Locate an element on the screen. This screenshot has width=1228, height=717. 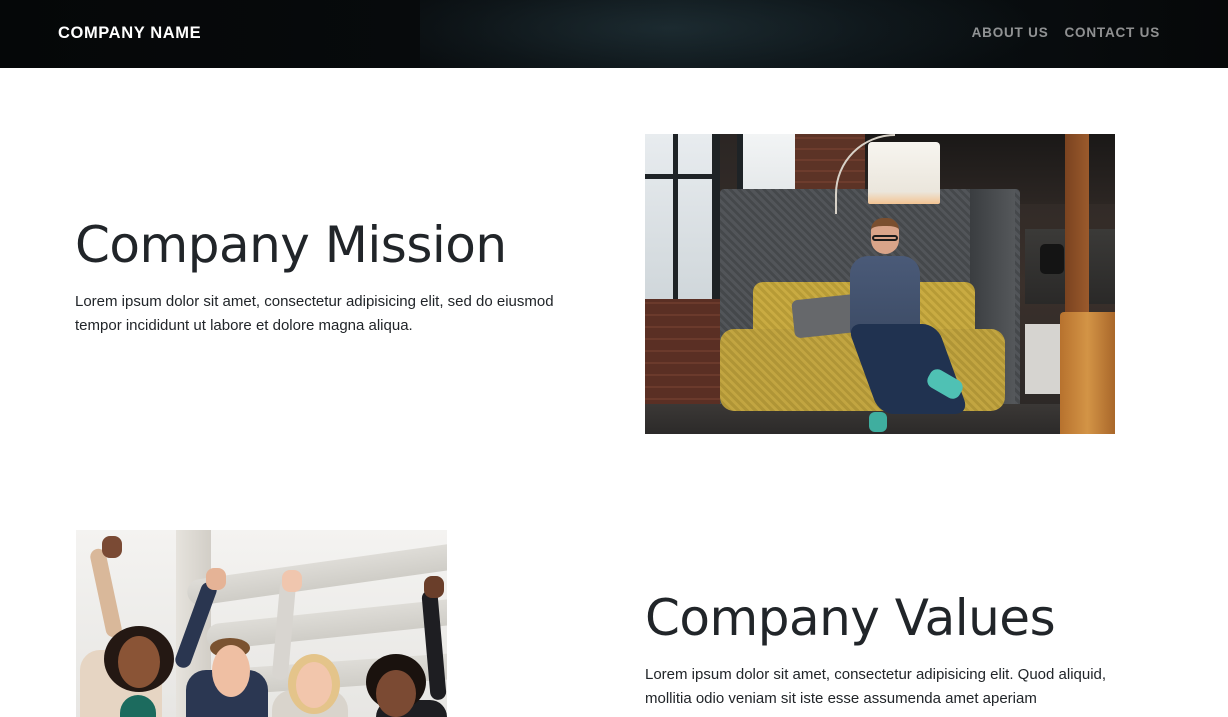
nav-link-about-us: ABOUT US is located at coordinates (1010, 32).